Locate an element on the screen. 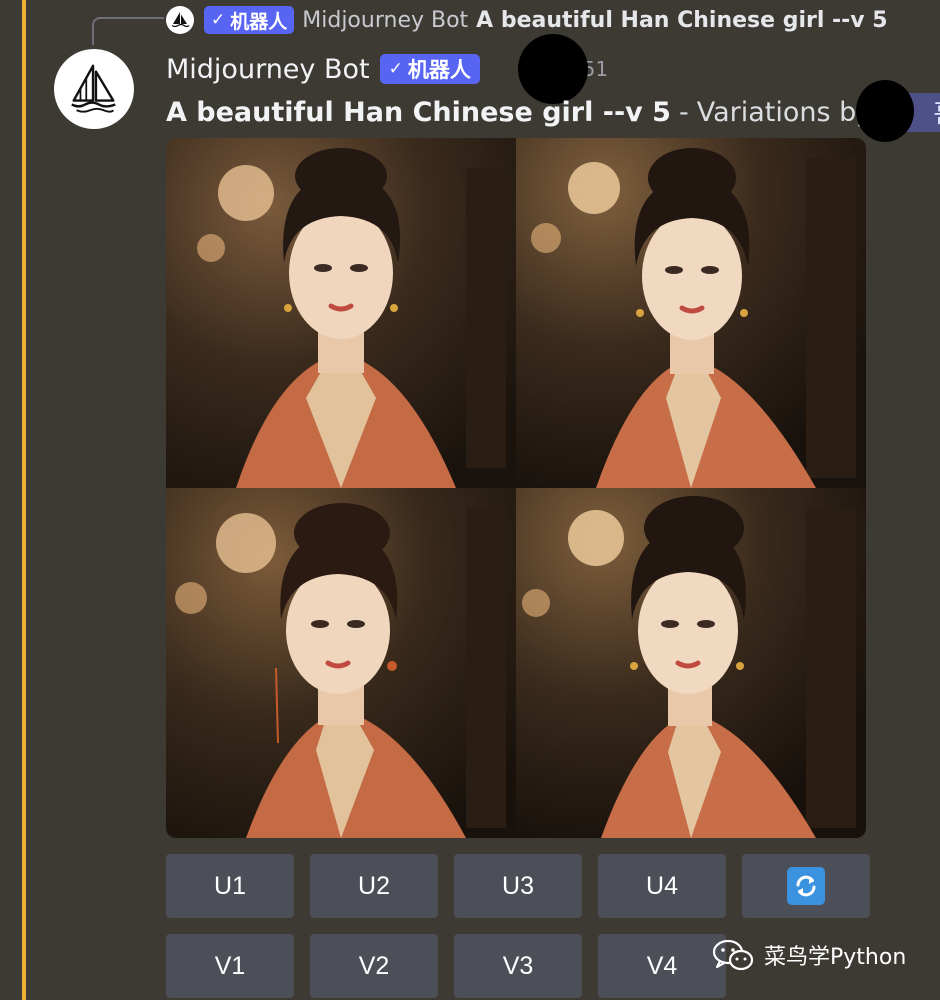 The width and height of the screenshot is (940, 1000). variation-button-v4: V4 is located at coordinates (662, 966).